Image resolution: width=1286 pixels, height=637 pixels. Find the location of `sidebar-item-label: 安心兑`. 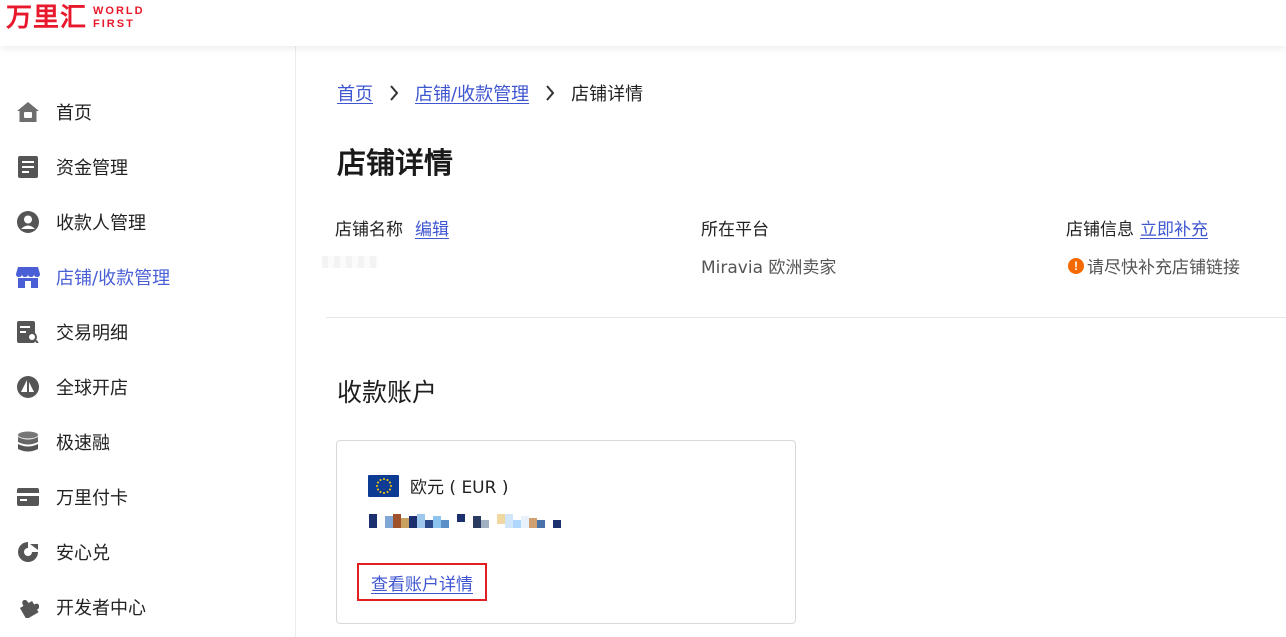

sidebar-item-label: 安心兑 is located at coordinates (83, 553).